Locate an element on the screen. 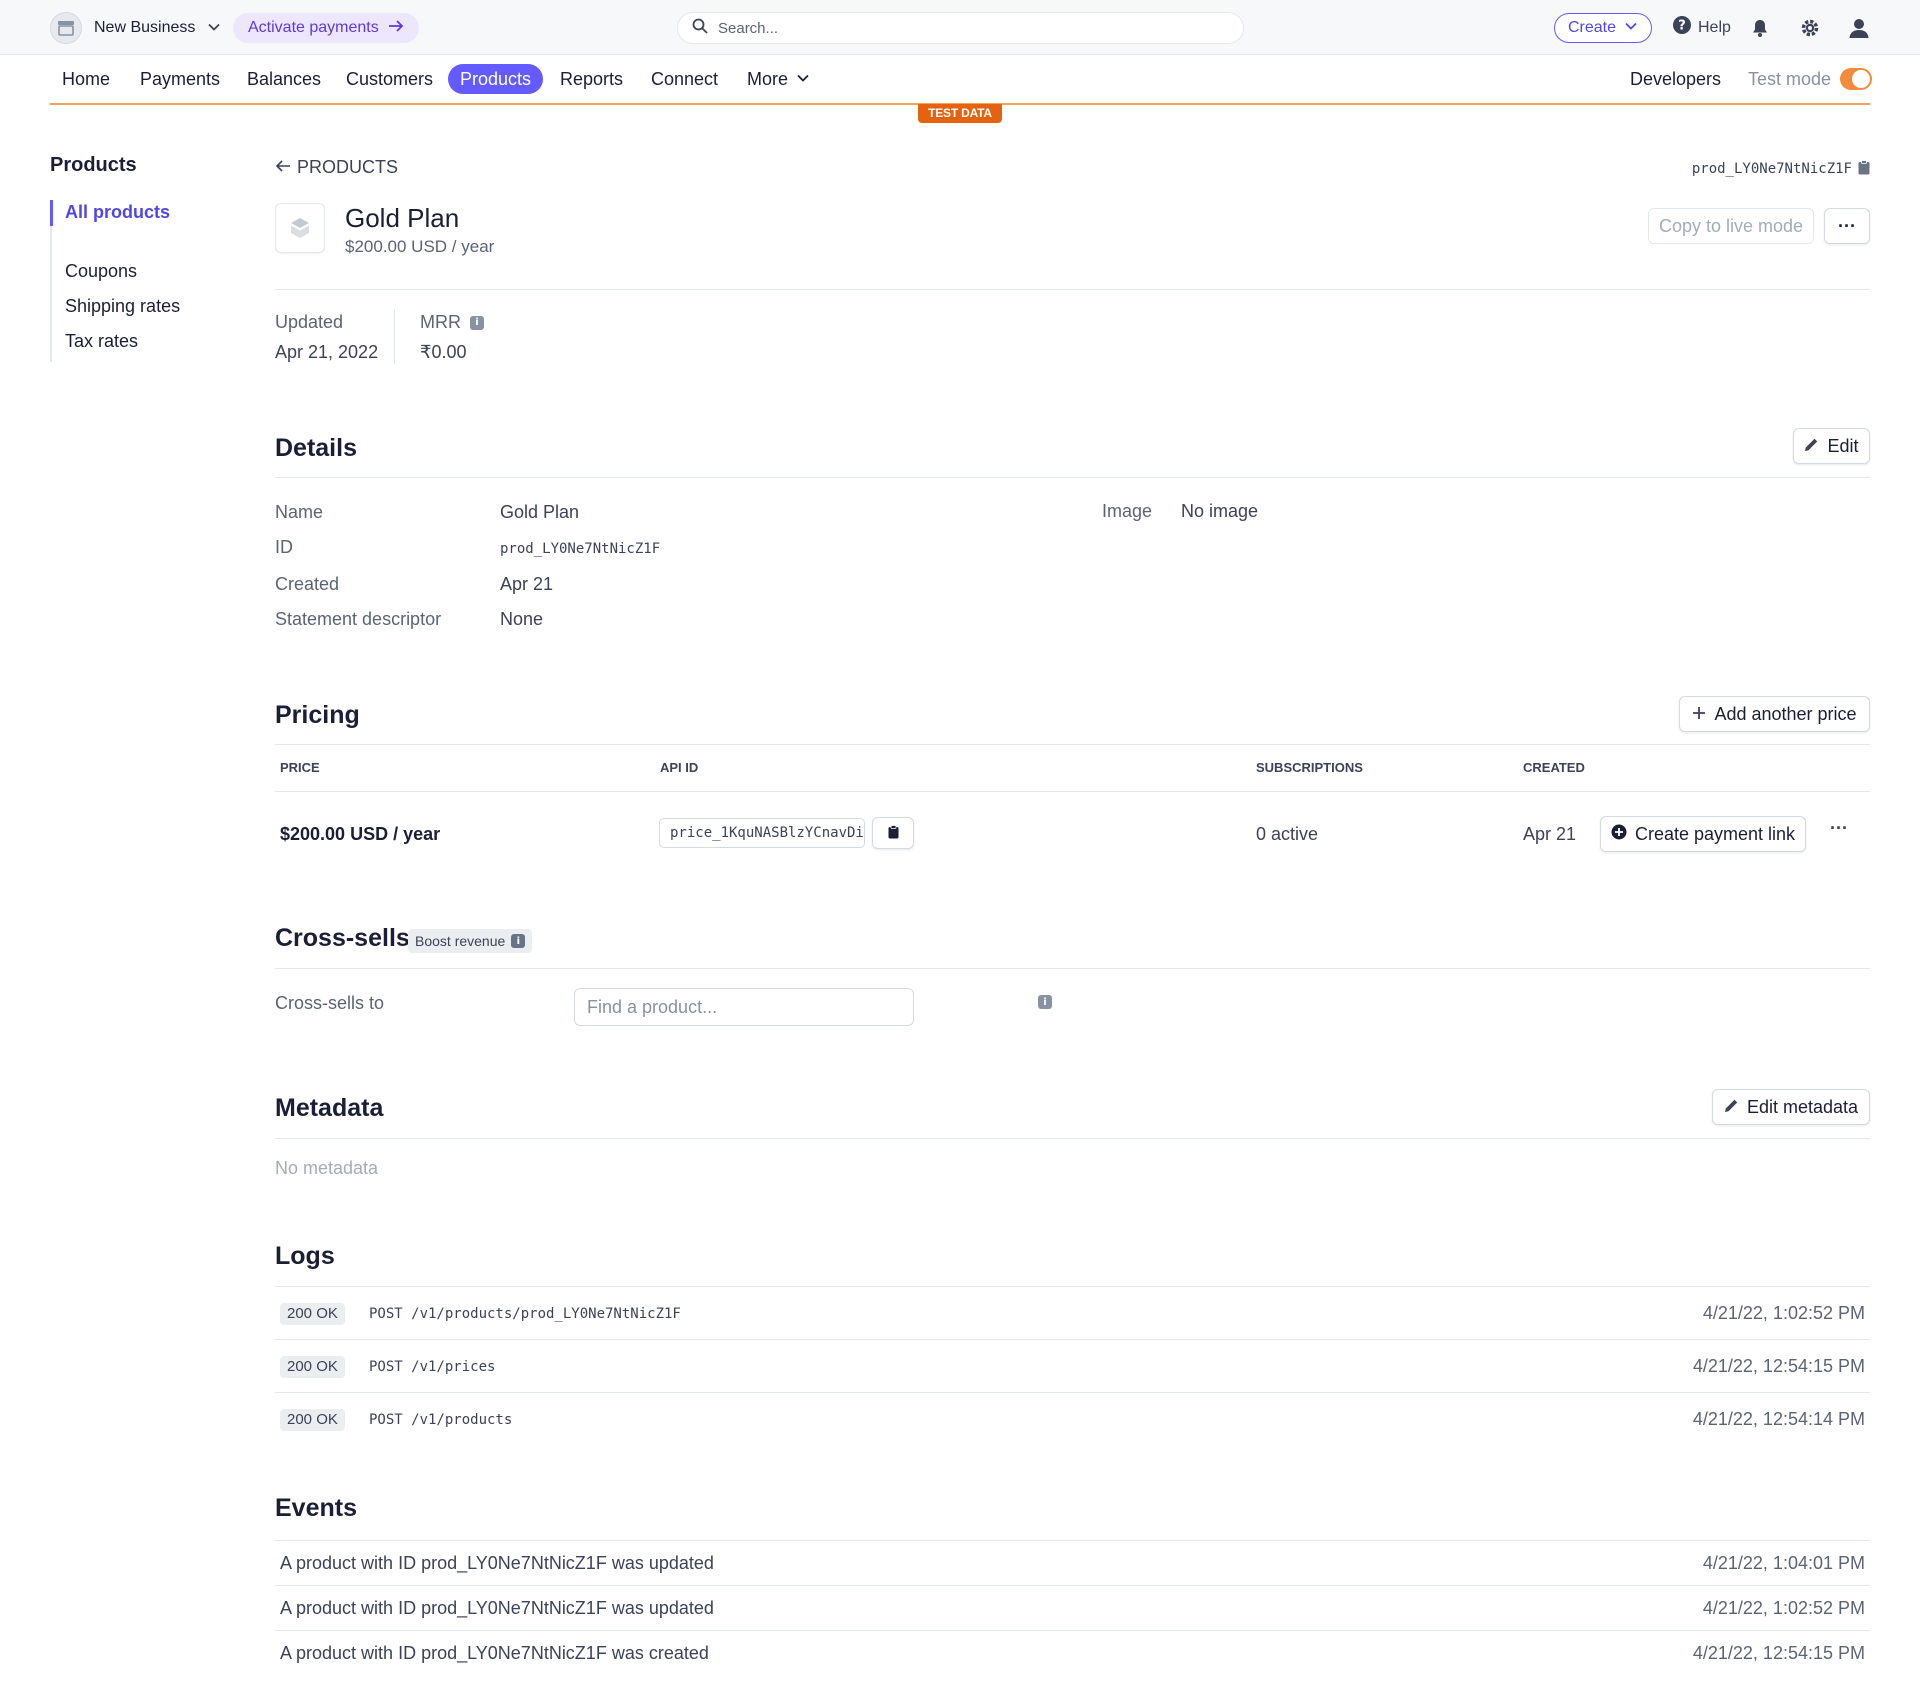  sidebar-active-indicator is located at coordinates (51, 213).